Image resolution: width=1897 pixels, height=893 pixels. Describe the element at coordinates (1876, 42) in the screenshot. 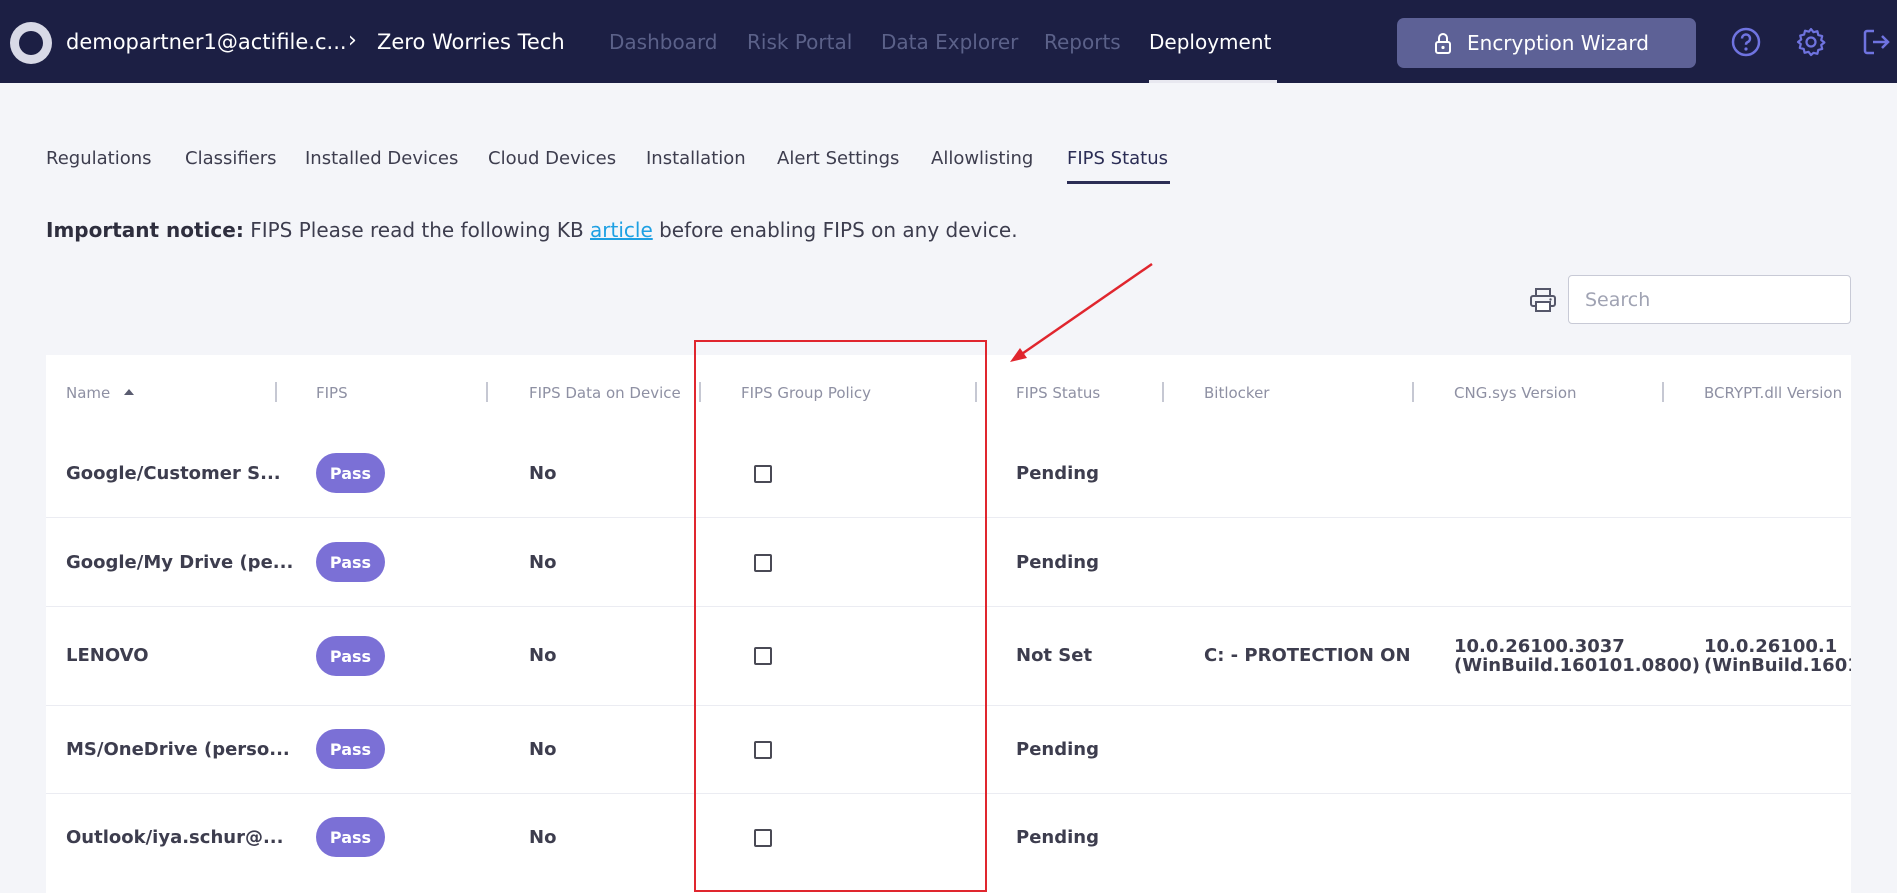

I see `logout-icon` at that location.